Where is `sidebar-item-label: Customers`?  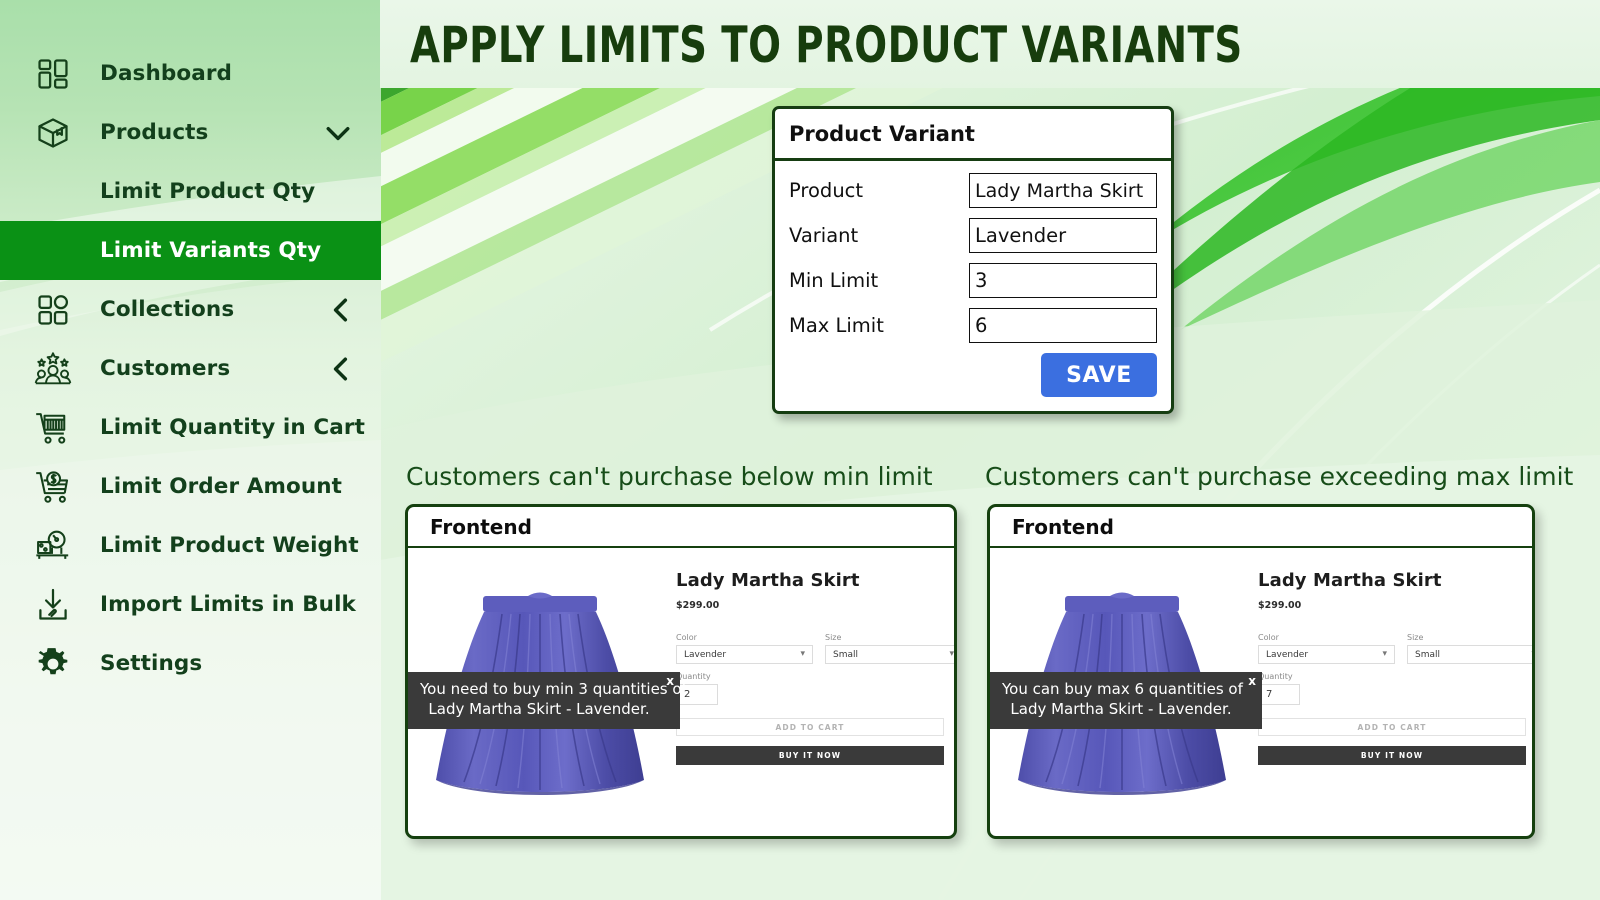 sidebar-item-label: Customers is located at coordinates (165, 368).